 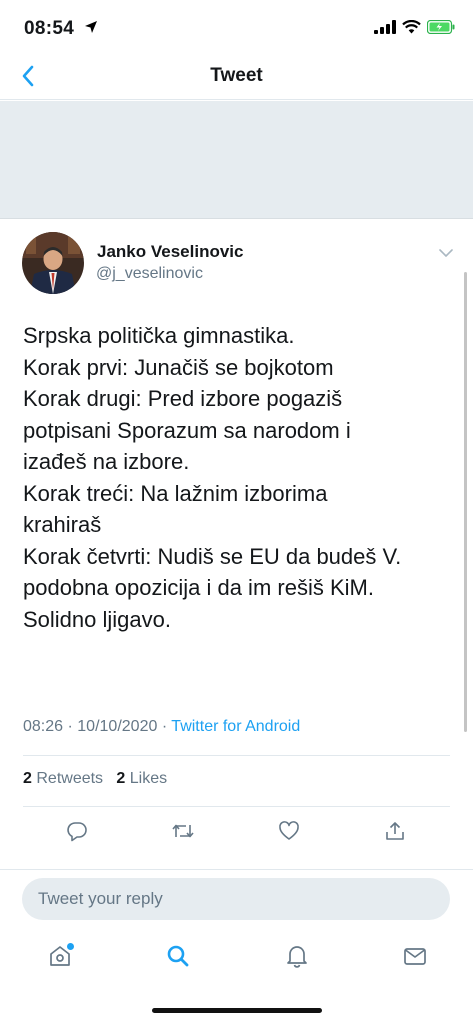 I want to click on comment-icon, so click(x=77, y=832).